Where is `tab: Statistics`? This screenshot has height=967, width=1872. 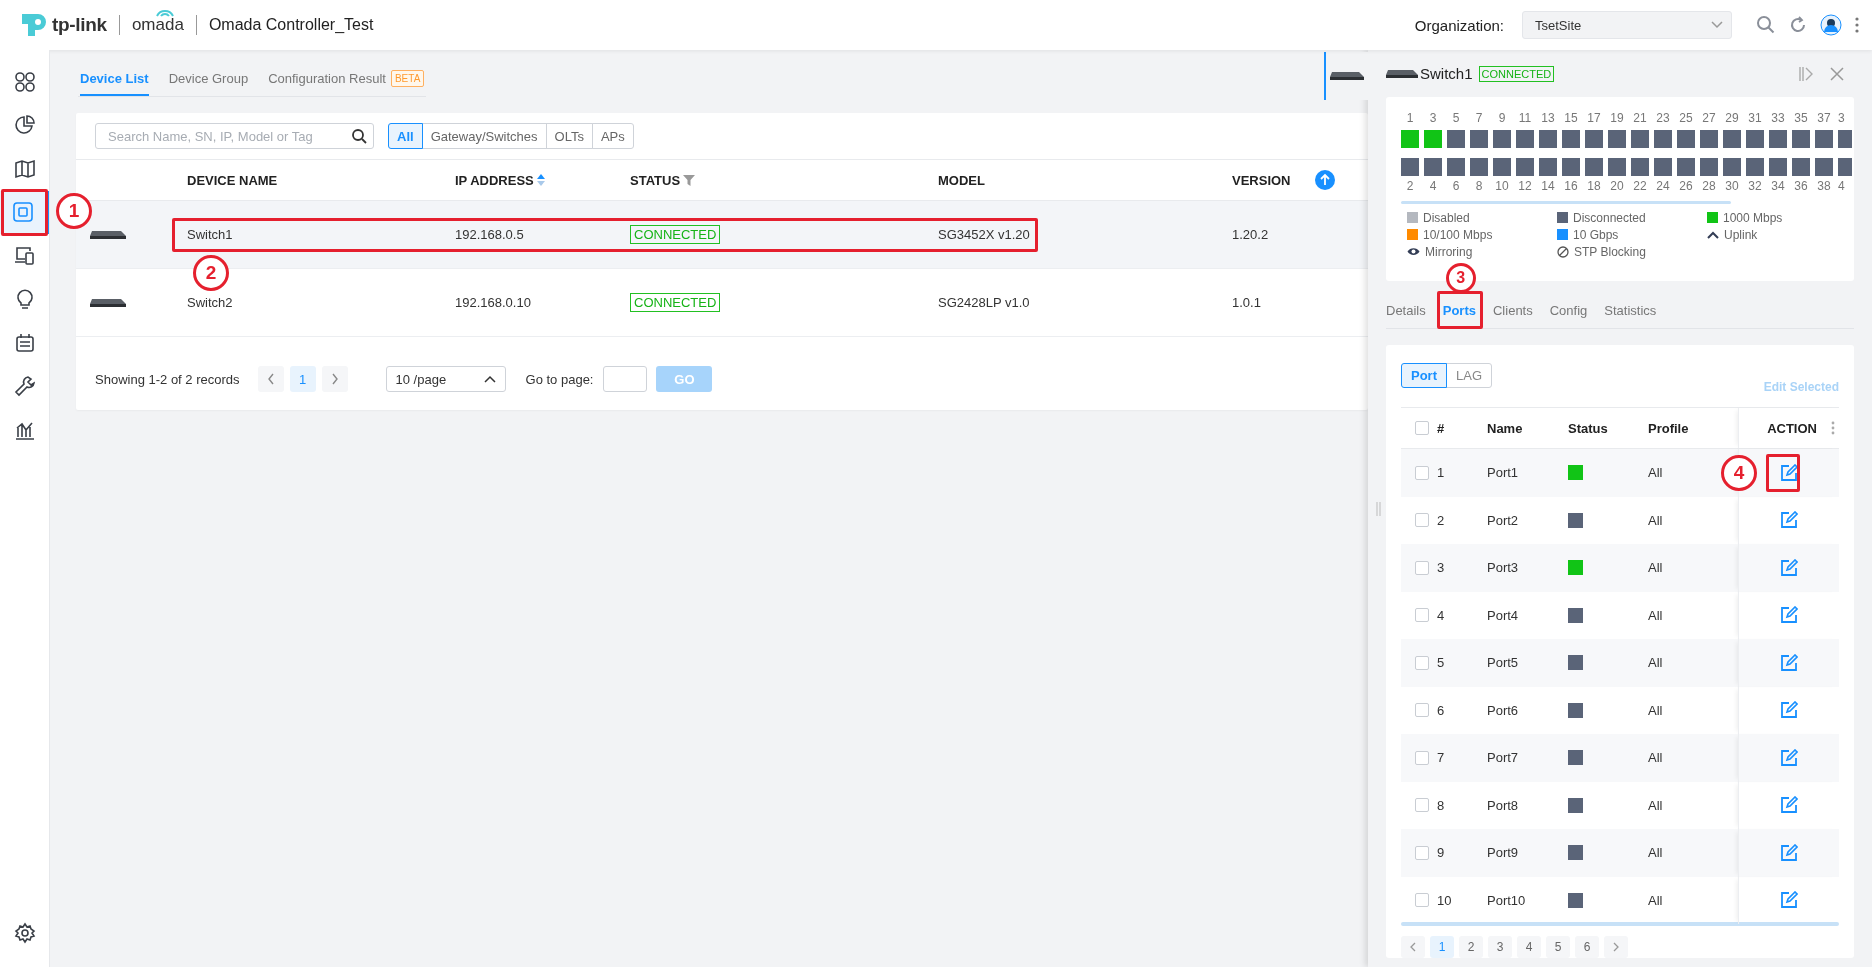 tab: Statistics is located at coordinates (1630, 315).